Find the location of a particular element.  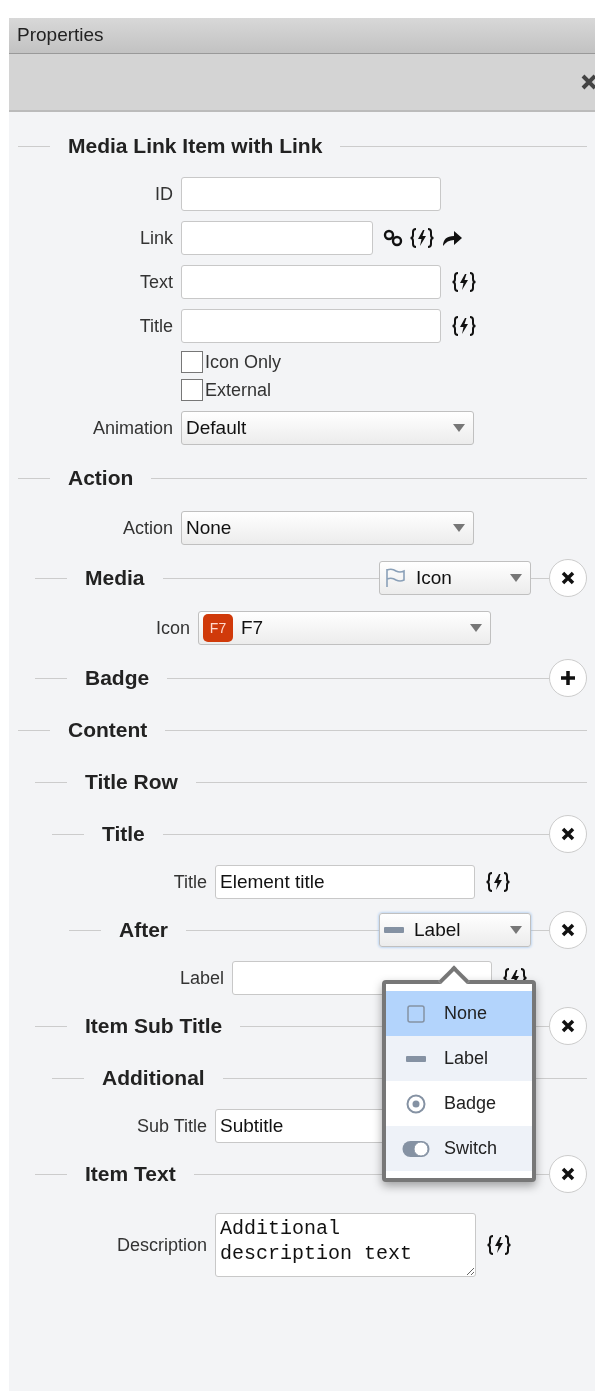

field-label: Icon is located at coordinates (172, 628).